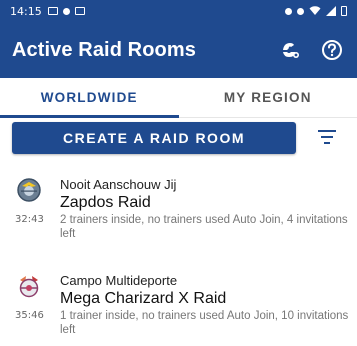 This screenshot has height=346, width=357. Describe the element at coordinates (178, 11) in the screenshot. I see `status-bar: 14:15` at that location.